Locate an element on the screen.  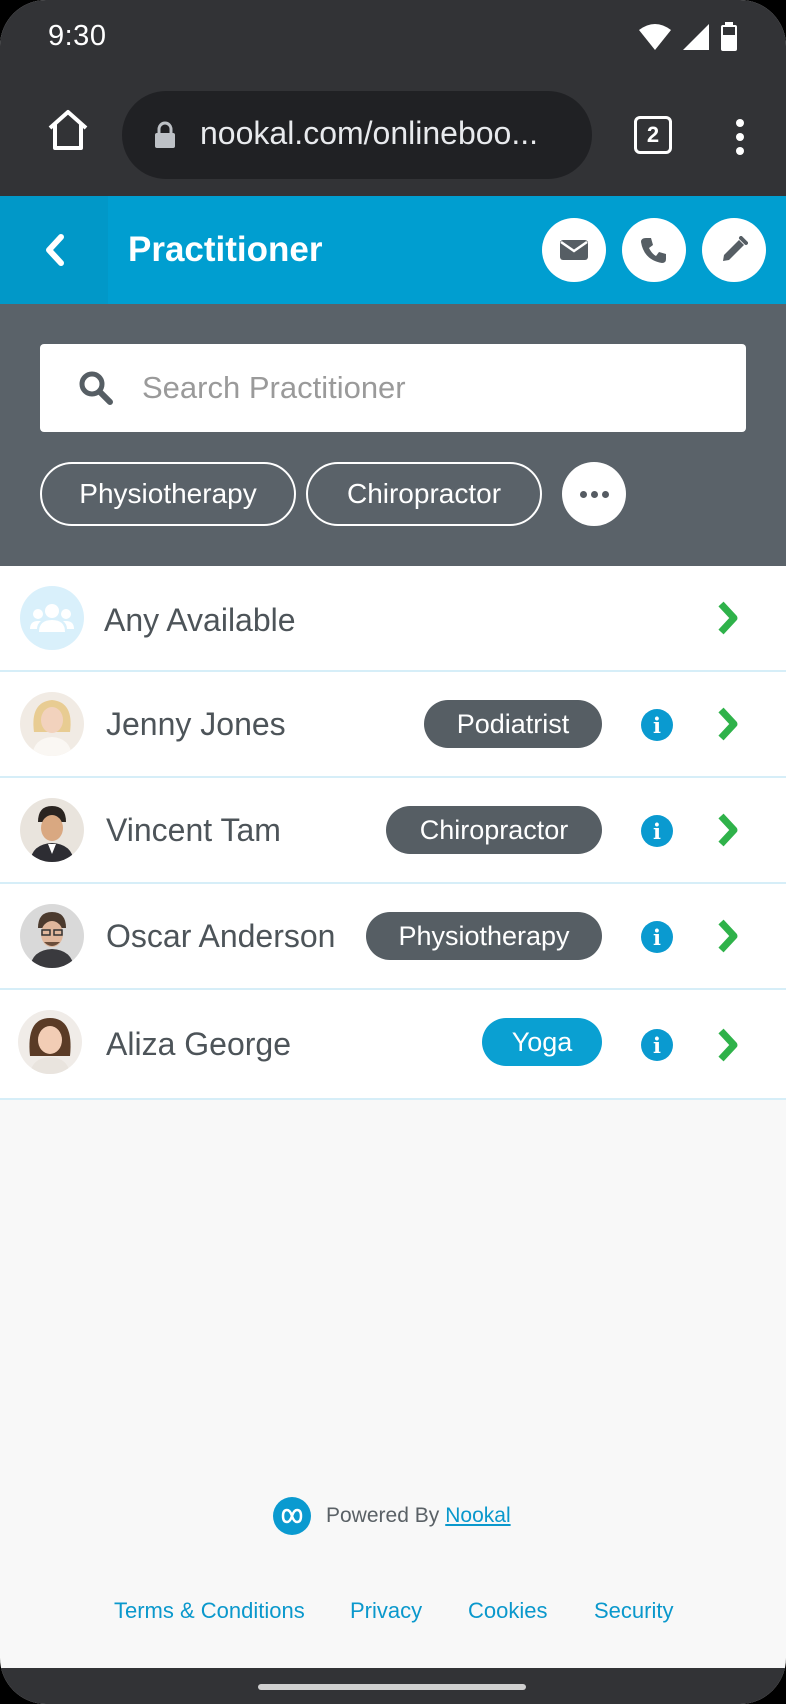
filter-chip-physiotherapy: Physiotherapy is located at coordinates (168, 494).